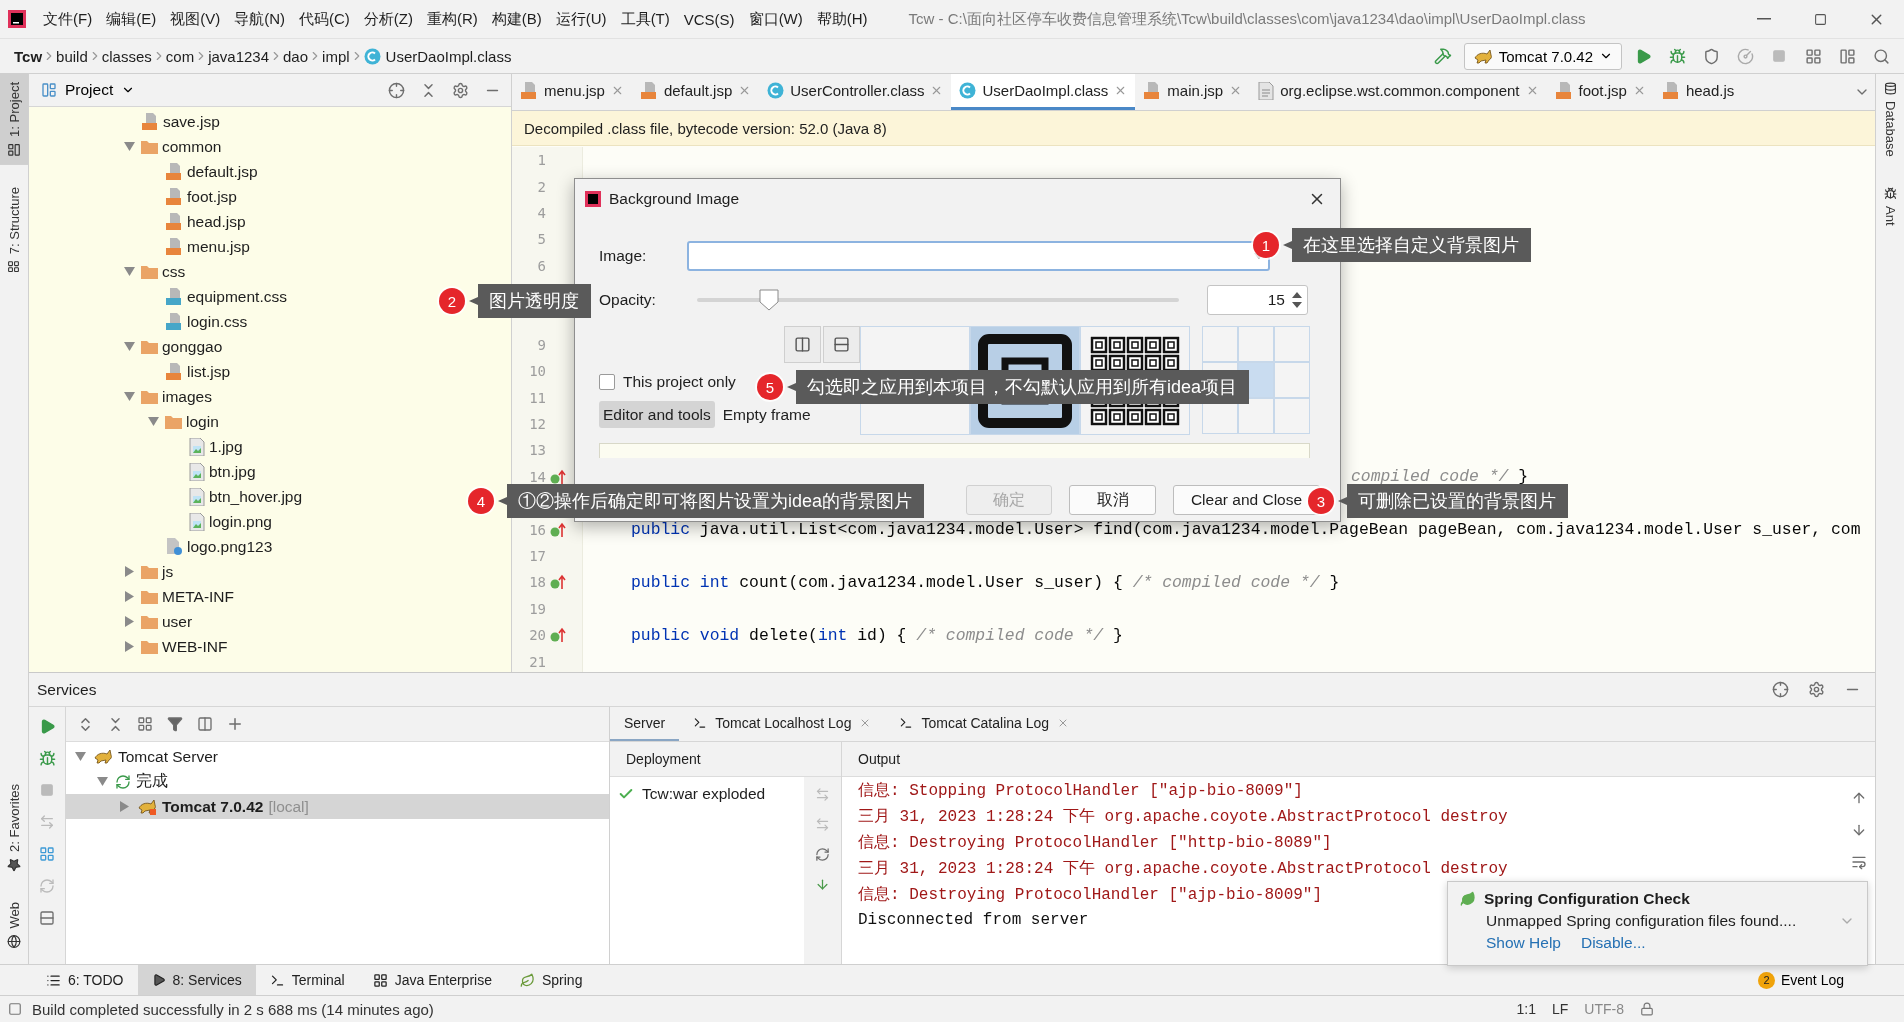  Describe the element at coordinates (324, 19) in the screenshot. I see `menu-item: 代码(C)` at that location.